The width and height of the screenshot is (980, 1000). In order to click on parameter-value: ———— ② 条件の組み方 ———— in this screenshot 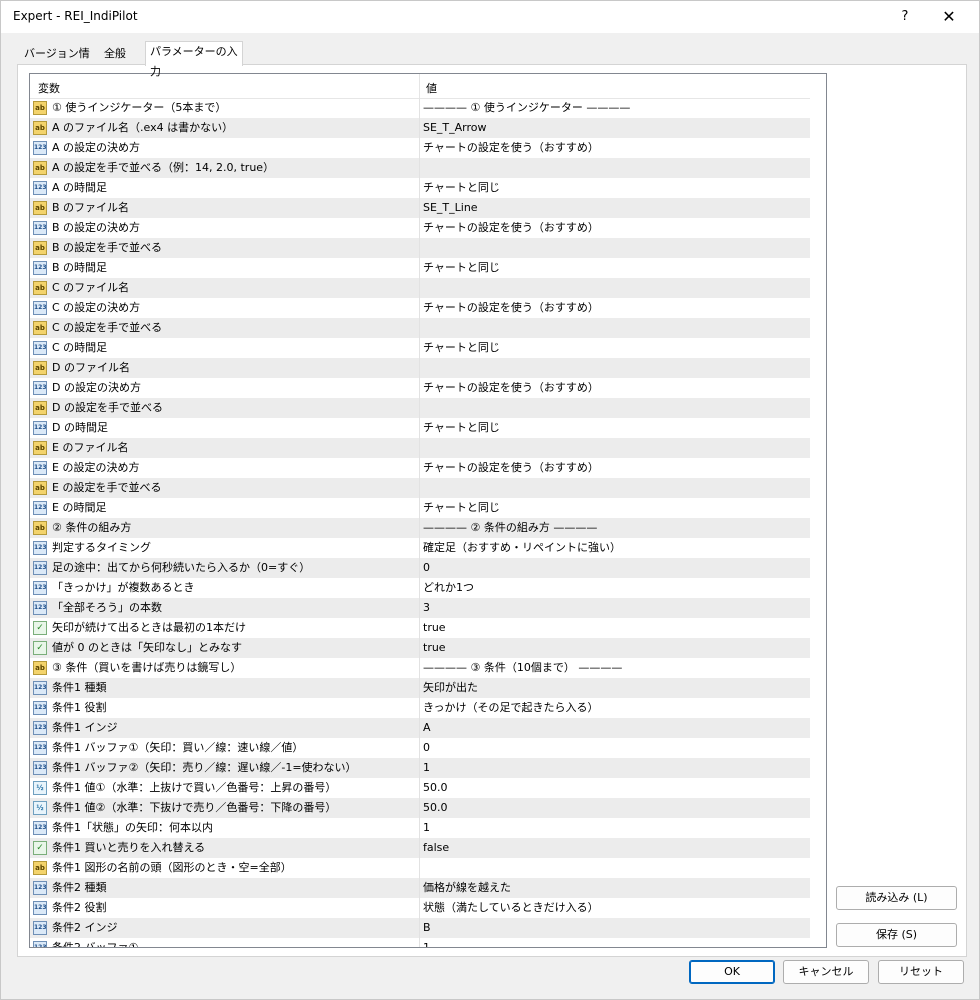, I will do `click(510, 528)`.